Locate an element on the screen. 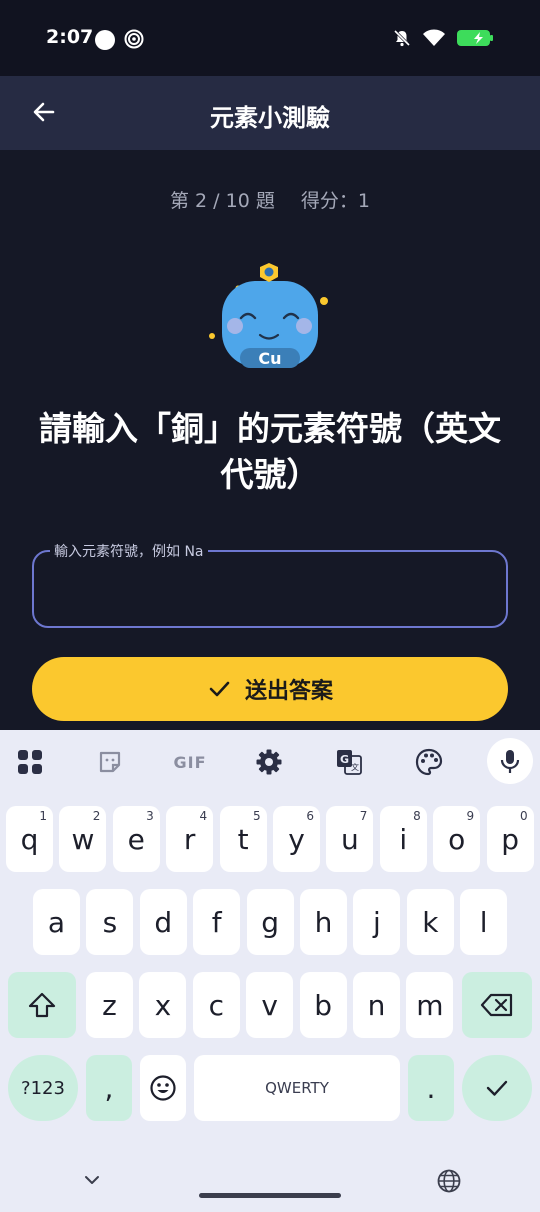 The image size is (540, 1212). sticker-icon is located at coordinates (110, 762).